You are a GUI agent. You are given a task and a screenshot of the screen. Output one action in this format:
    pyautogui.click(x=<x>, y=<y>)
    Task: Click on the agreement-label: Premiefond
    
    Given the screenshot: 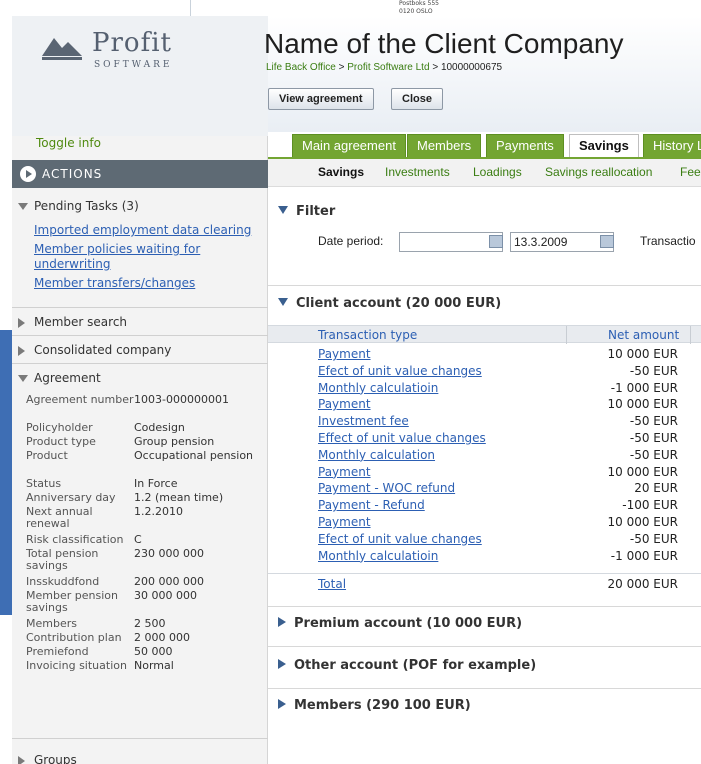 What is the action you would take?
    pyautogui.click(x=57, y=651)
    